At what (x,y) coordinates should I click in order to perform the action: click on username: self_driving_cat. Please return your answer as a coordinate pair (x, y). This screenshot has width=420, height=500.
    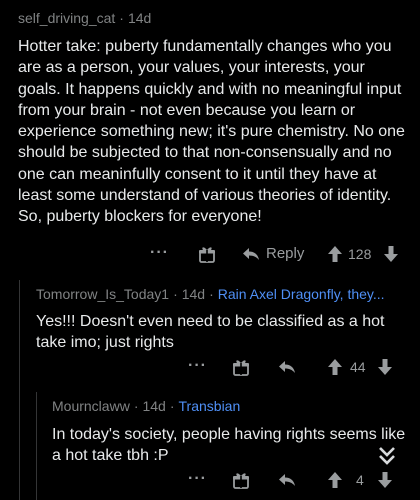
    Looking at the image, I should click on (66, 18).